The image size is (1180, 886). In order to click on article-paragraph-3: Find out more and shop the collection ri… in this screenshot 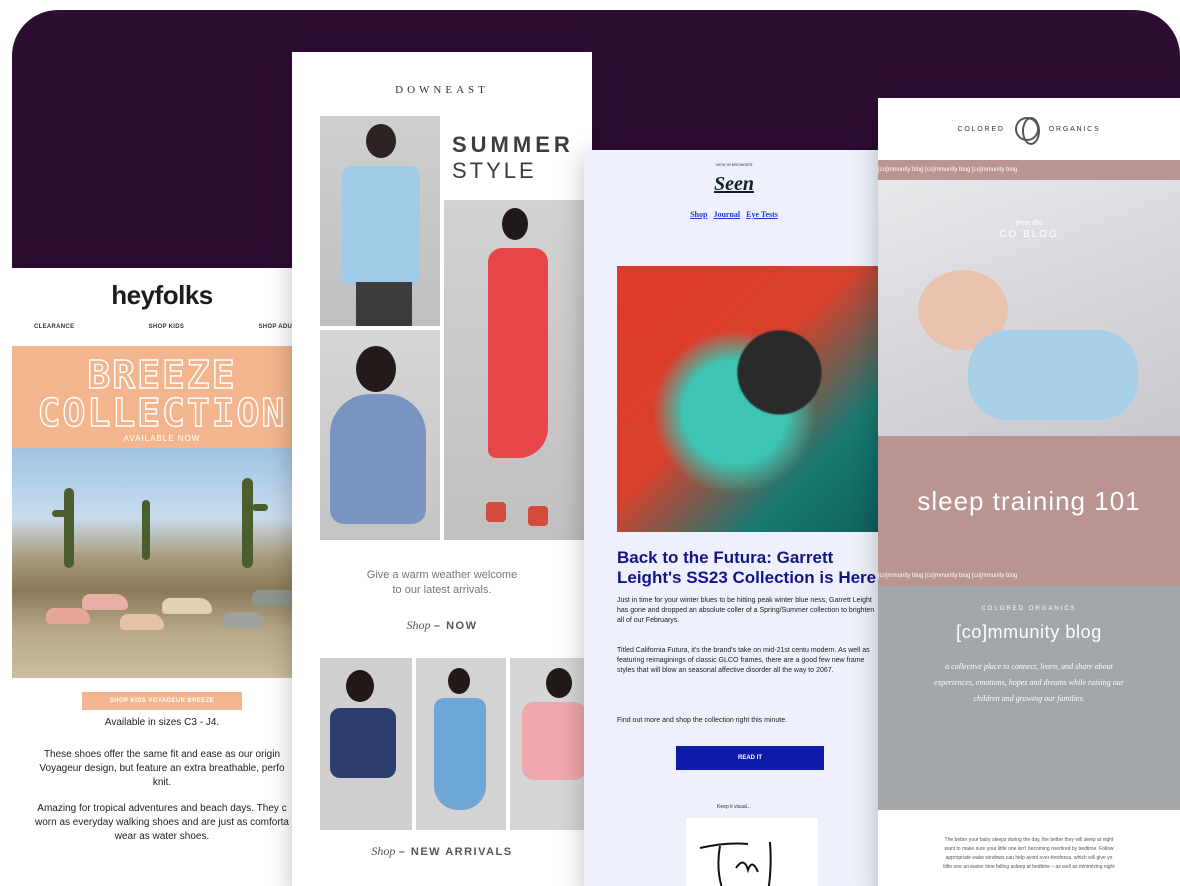, I will do `click(702, 720)`.